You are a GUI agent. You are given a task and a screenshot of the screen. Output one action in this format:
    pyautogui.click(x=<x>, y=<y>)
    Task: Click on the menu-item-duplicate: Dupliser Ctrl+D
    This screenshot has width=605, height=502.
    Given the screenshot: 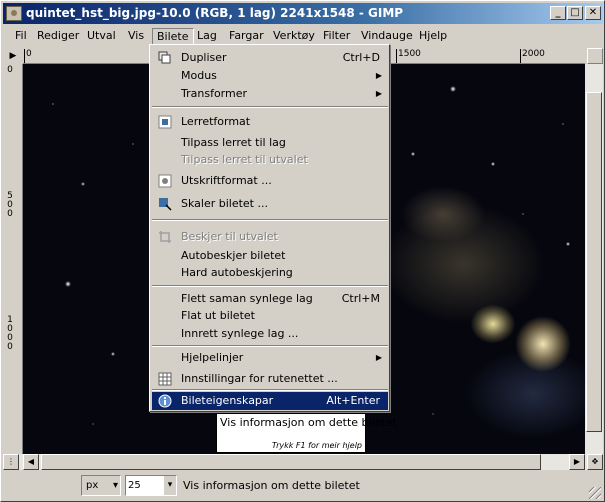 What is the action you would take?
    pyautogui.click(x=270, y=58)
    